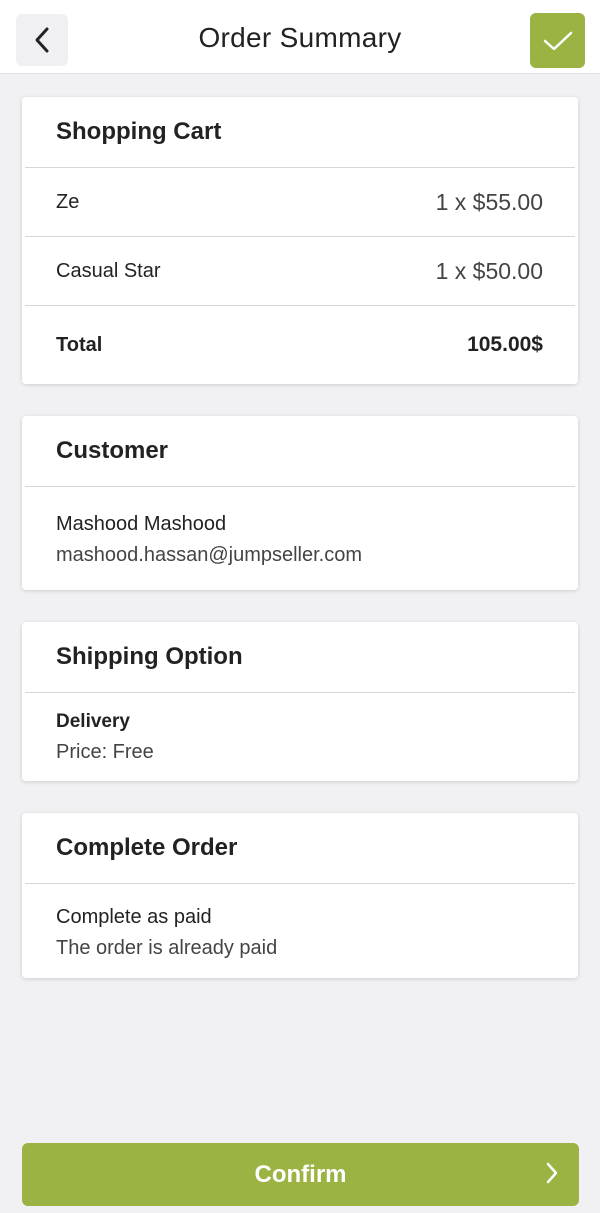  Describe the element at coordinates (108, 270) in the screenshot. I see `cart-item-name: Casual Star` at that location.